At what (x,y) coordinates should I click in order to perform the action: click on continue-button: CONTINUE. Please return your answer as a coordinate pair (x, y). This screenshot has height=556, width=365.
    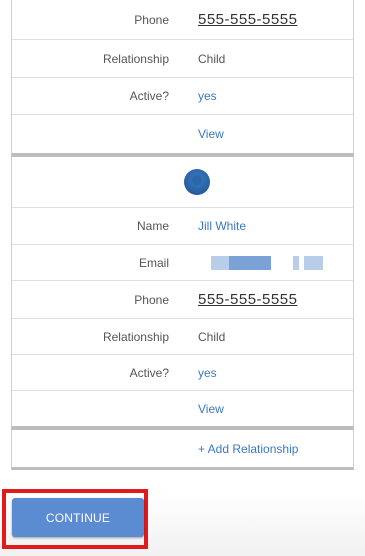
    Looking at the image, I should click on (78, 517).